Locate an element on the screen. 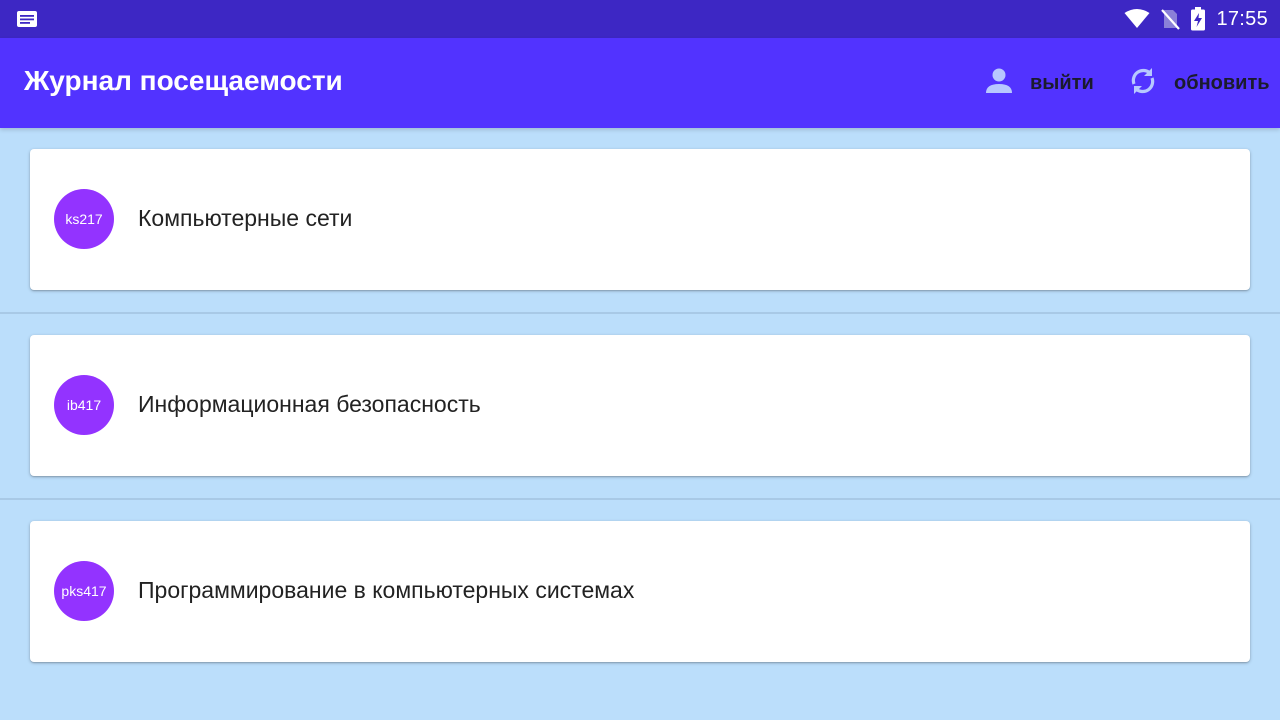  logout-label: выйти is located at coordinates (1062, 82).